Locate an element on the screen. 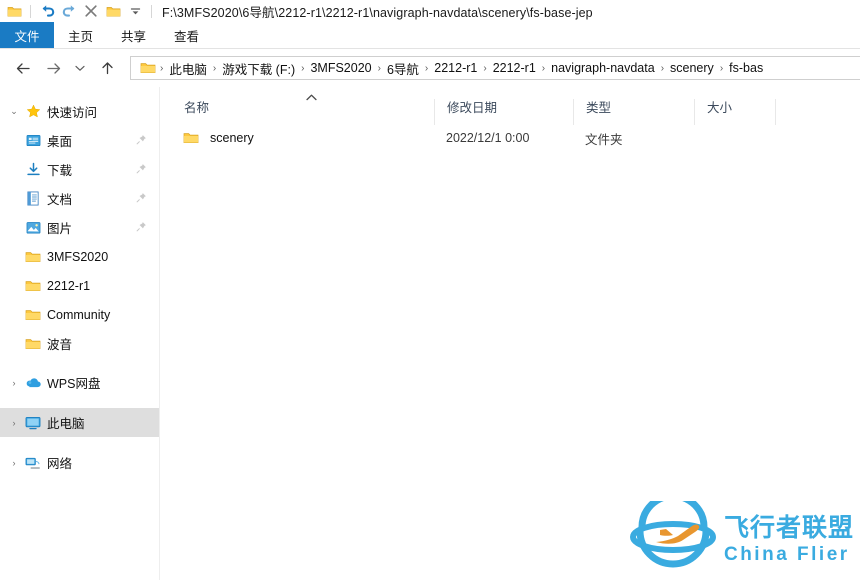 This screenshot has width=860, height=580. sidebar-item-label: 下载 is located at coordinates (60, 171).